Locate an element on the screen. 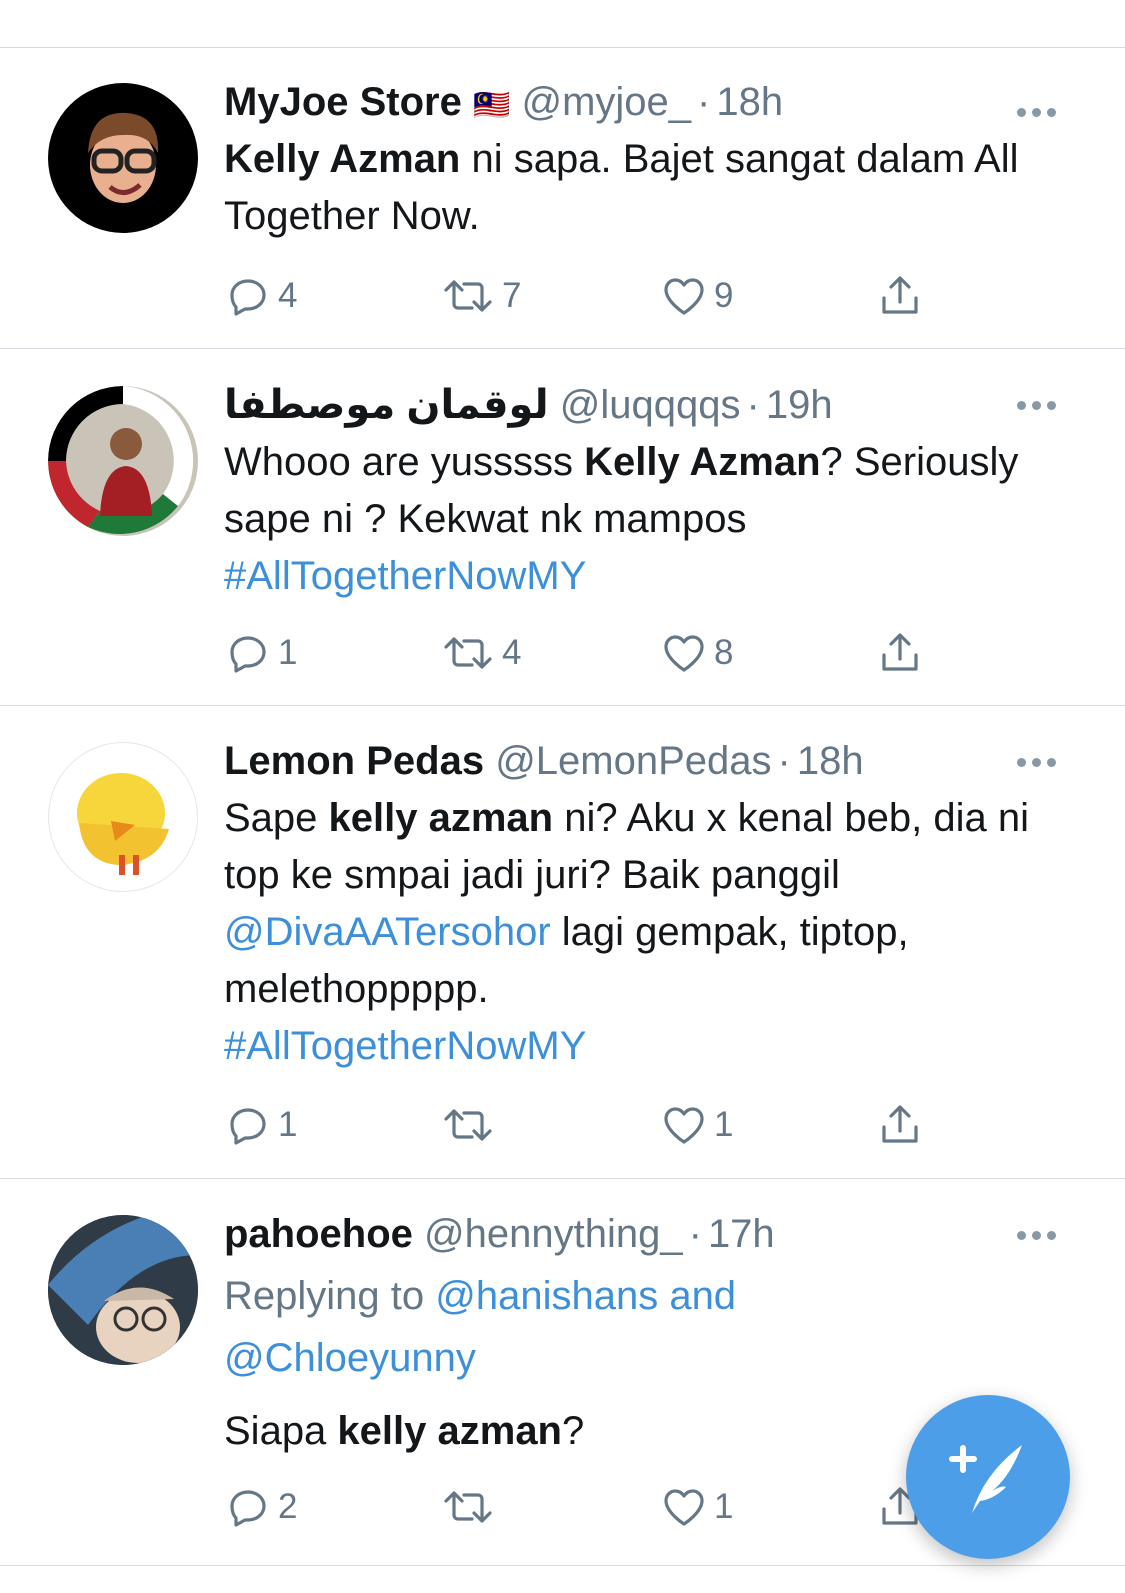 This screenshot has width=1125, height=1593. reply-users-link: @hanishans and is located at coordinates (585, 1296).